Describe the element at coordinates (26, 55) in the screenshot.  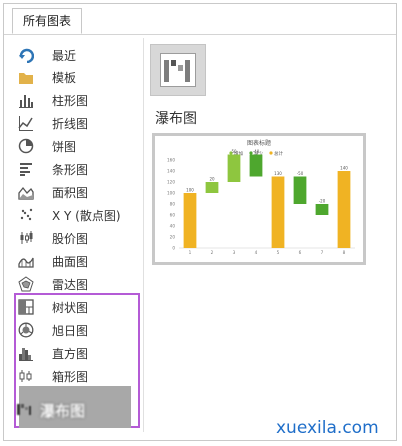
I see `recent-icon` at that location.